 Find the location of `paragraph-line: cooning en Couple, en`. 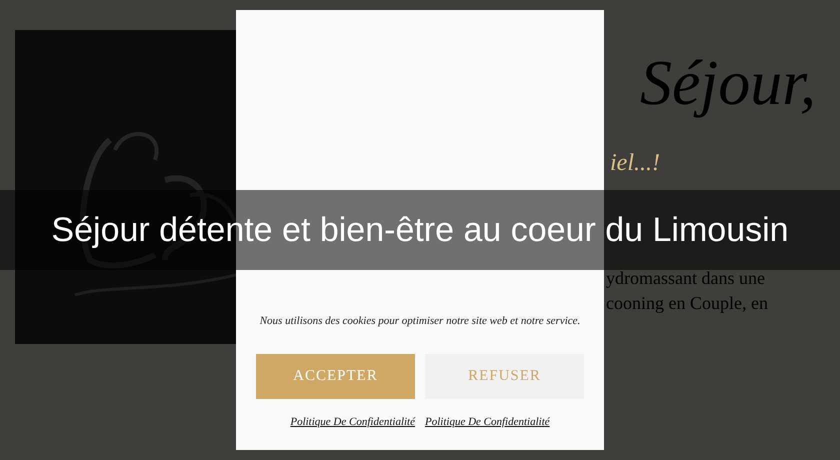

paragraph-line: cooning en Couple, en is located at coordinates (687, 303).